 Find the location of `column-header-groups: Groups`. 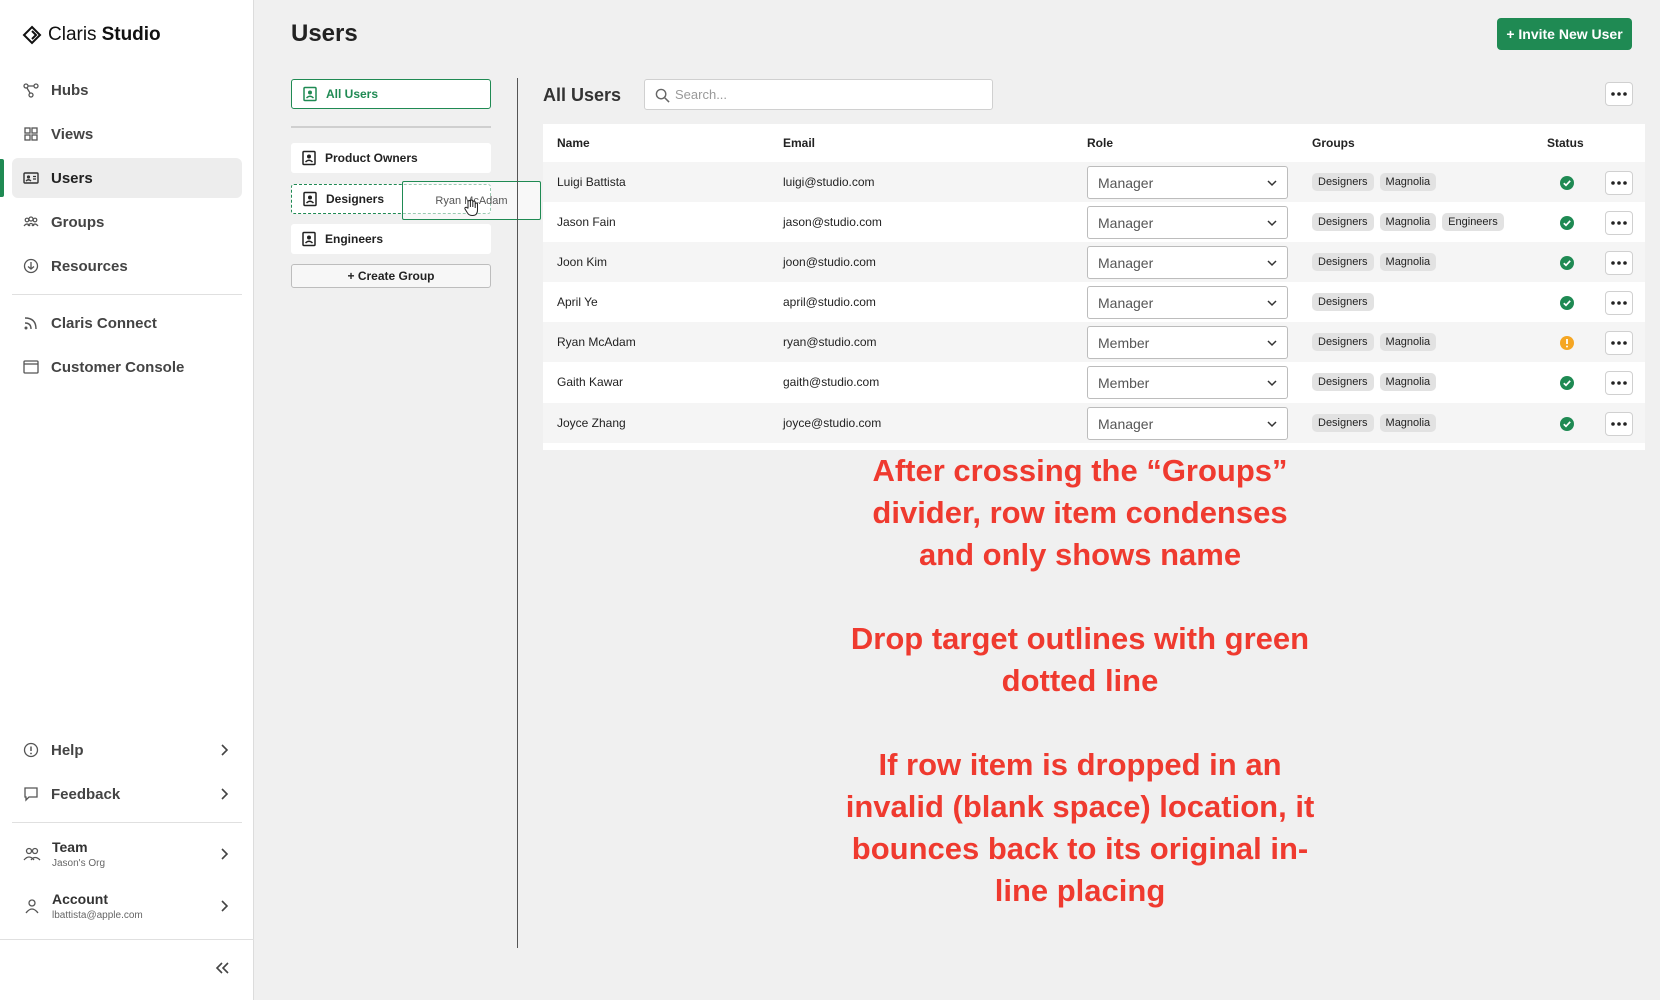

column-header-groups: Groups is located at coordinates (1333, 143).